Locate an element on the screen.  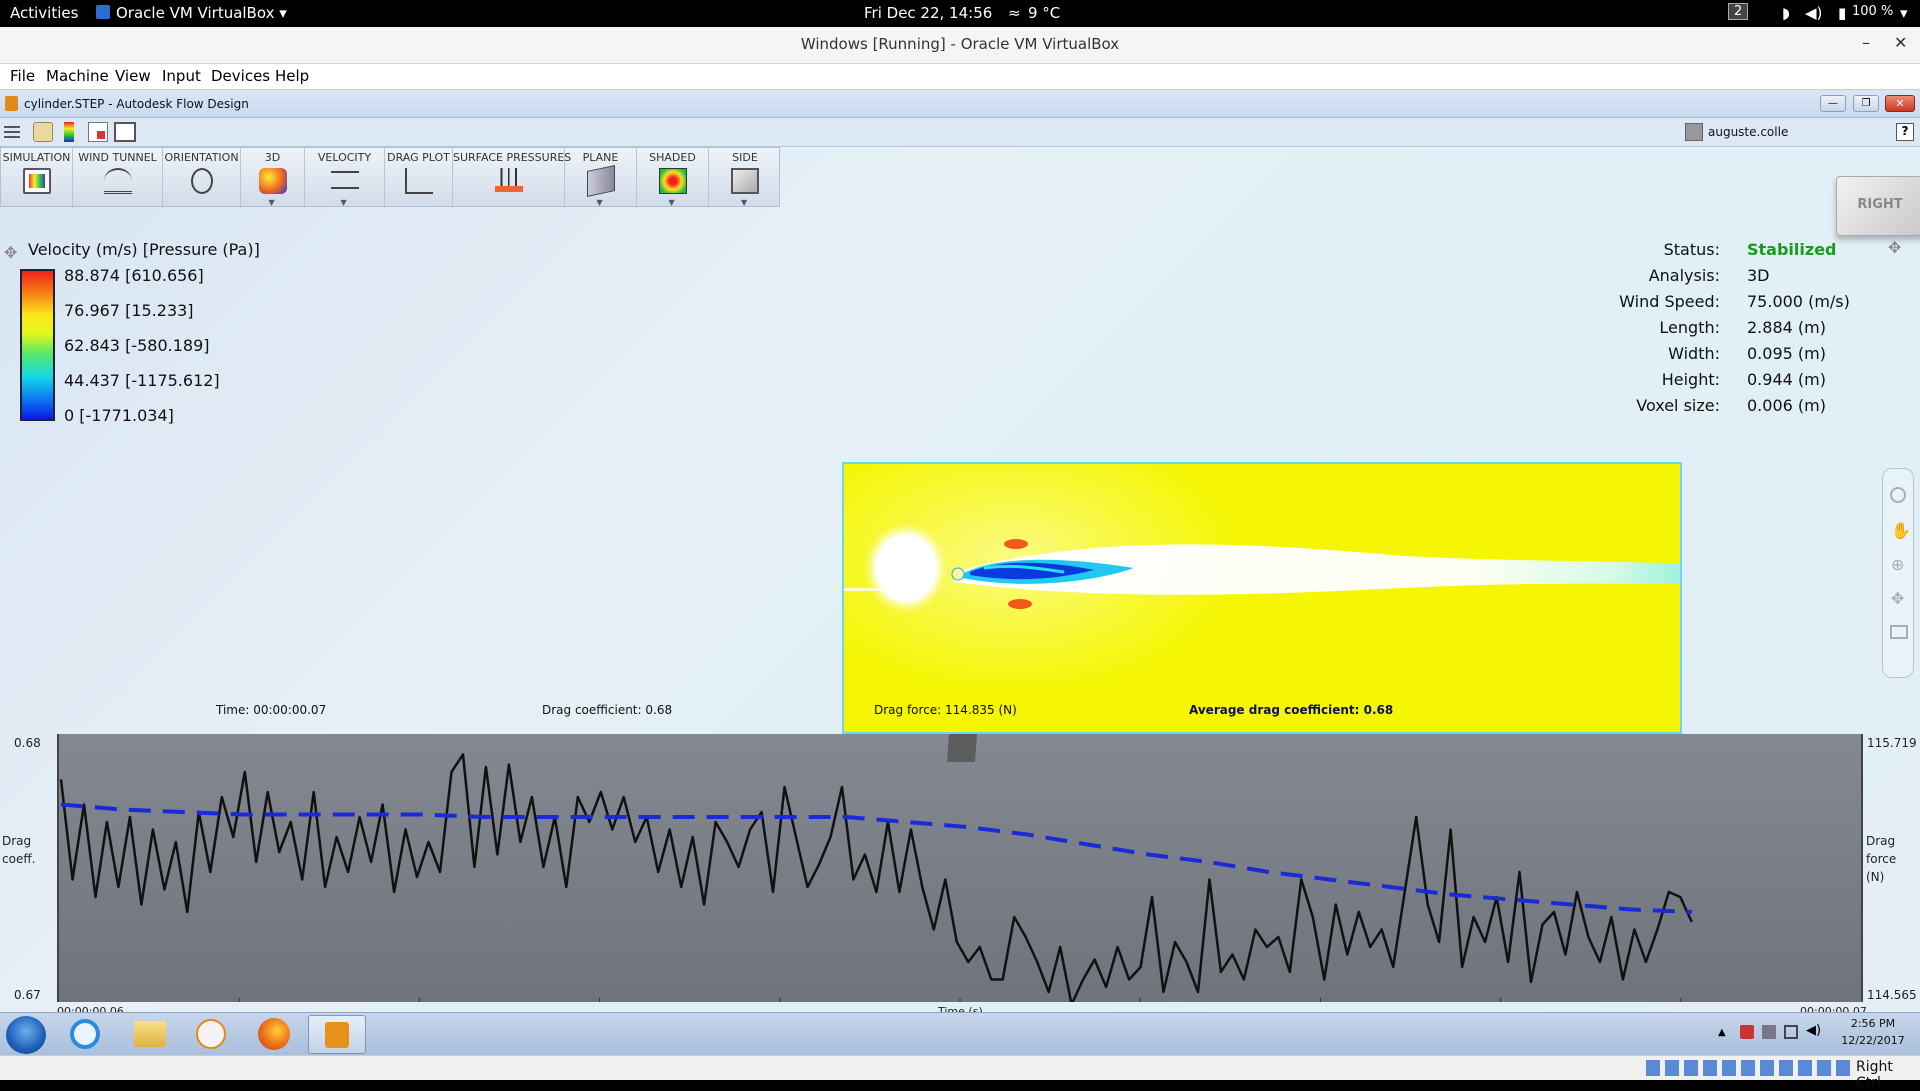
surface-pressures-icon is located at coordinates (508, 180).